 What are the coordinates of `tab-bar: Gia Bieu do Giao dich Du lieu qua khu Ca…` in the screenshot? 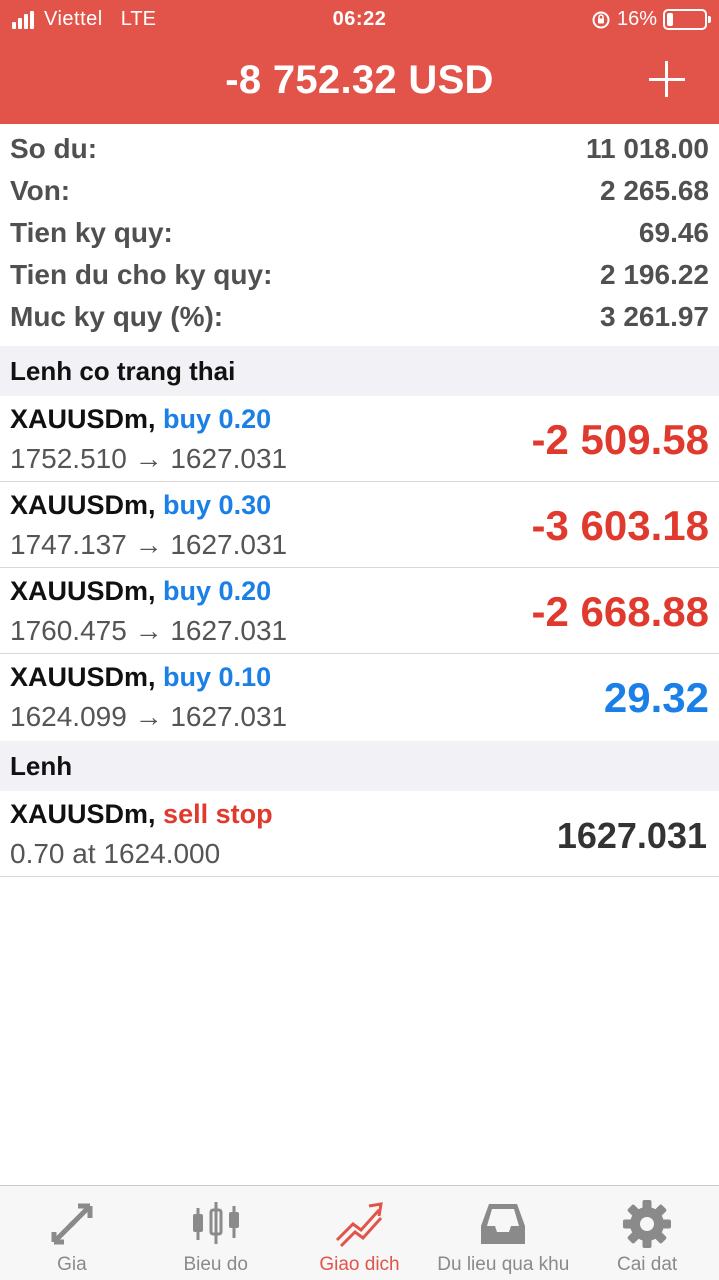 It's located at (359, 1232).